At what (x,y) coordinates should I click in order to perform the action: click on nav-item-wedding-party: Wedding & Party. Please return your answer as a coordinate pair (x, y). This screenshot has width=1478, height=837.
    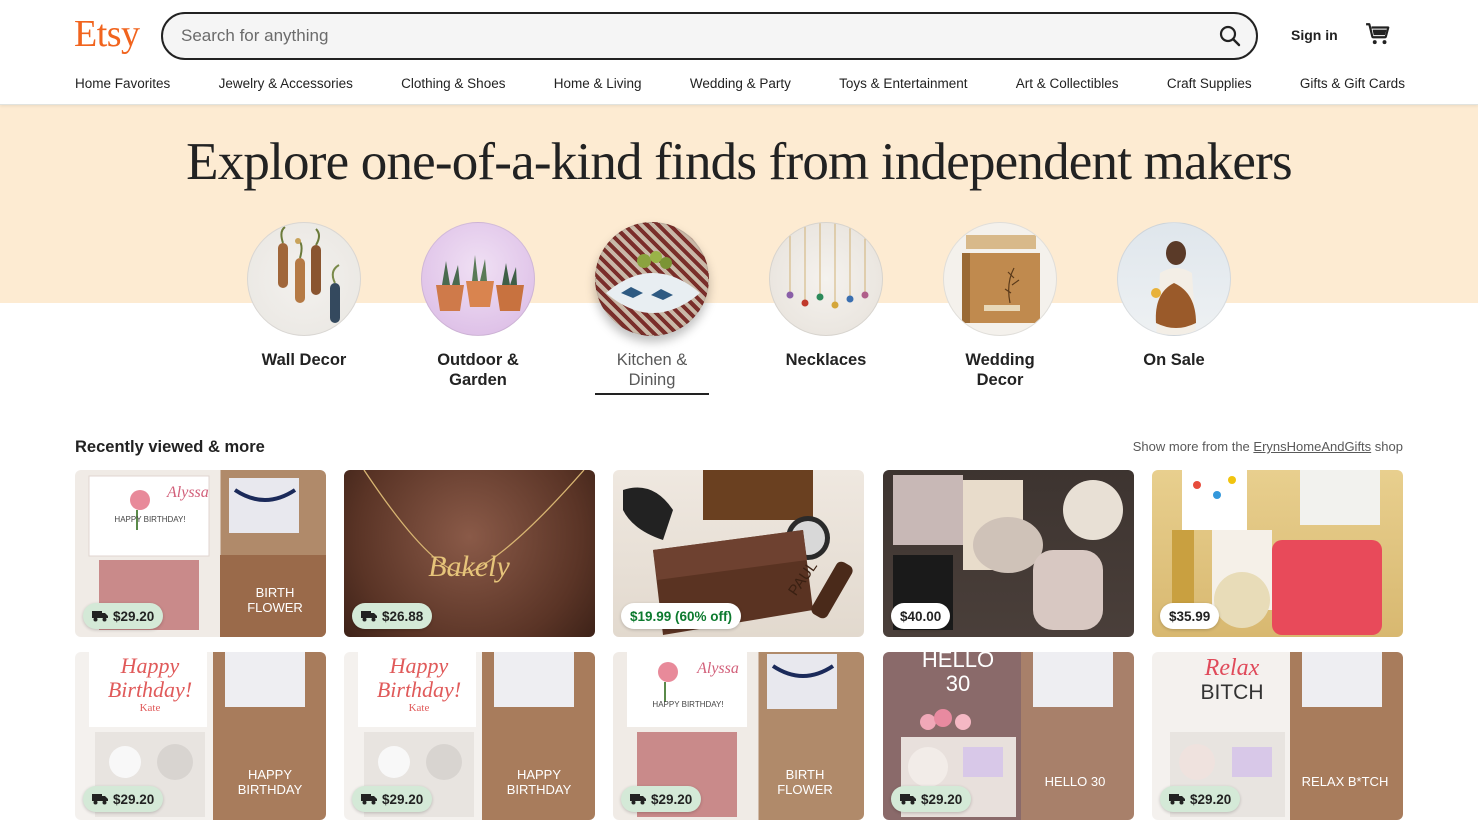
    Looking at the image, I should click on (740, 83).